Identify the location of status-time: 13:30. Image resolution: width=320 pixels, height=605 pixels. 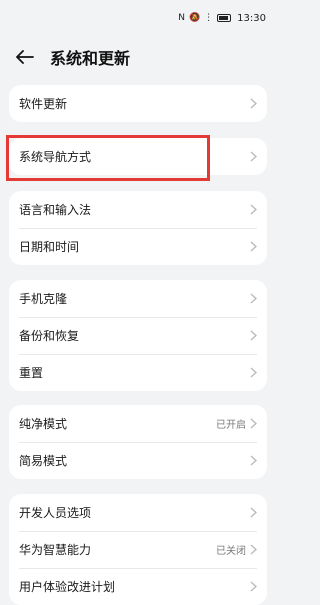
(251, 18).